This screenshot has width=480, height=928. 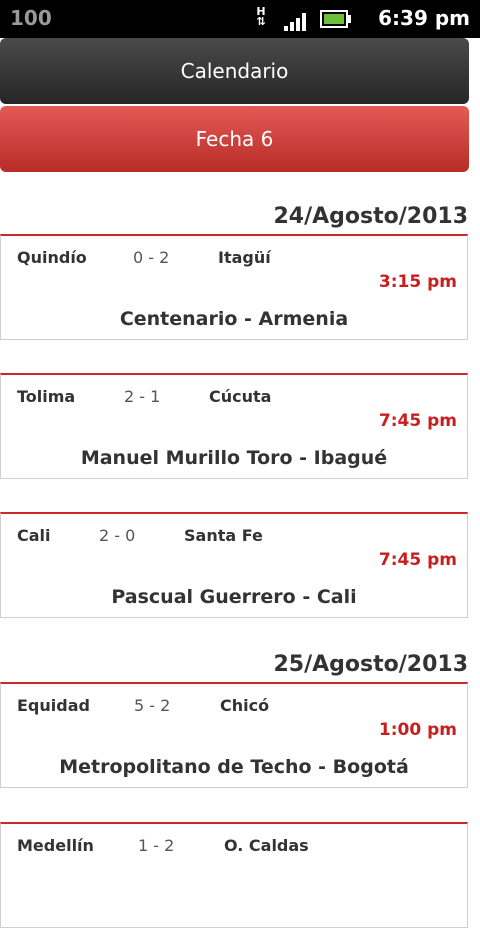 I want to click on network-type-icon: H ⇅, so click(x=261, y=18).